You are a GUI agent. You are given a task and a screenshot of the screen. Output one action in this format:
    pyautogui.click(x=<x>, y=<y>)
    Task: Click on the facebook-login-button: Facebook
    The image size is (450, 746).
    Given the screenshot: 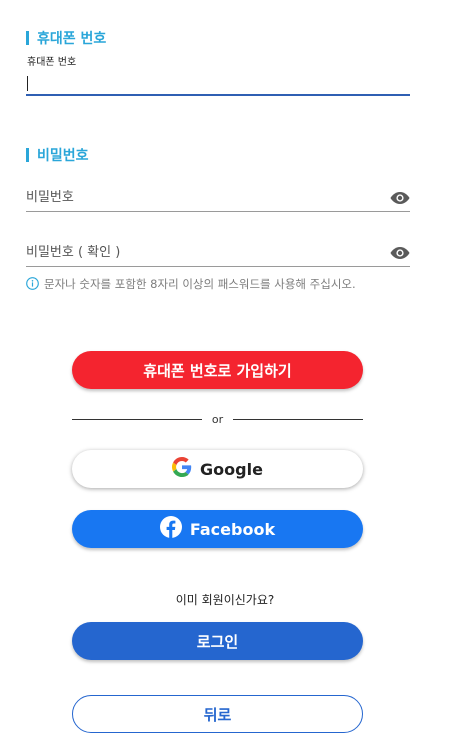 What is the action you would take?
    pyautogui.click(x=217, y=529)
    